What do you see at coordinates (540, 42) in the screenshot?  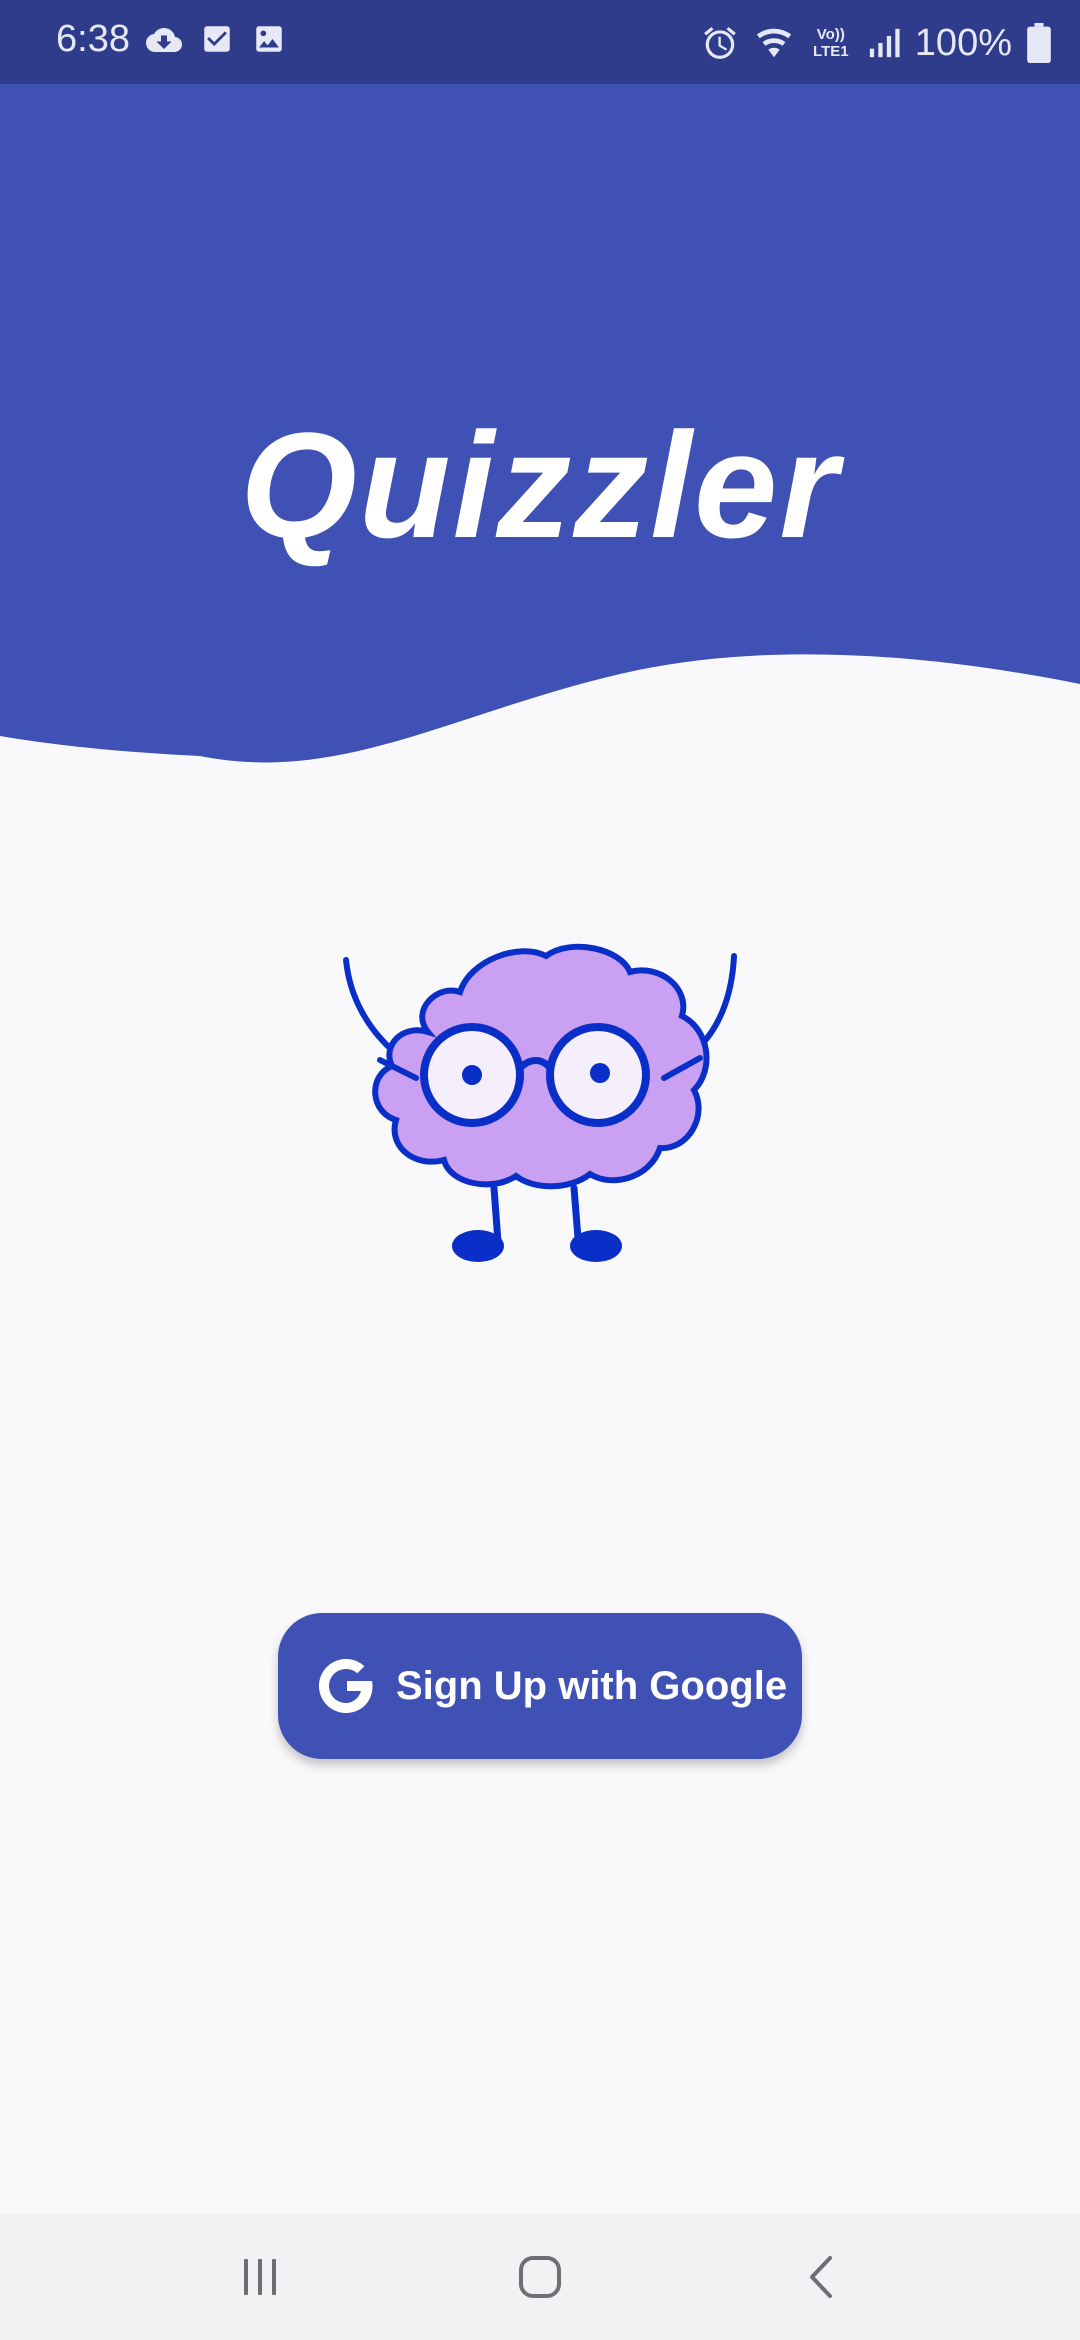 I see `status-bar: 6:38 Vo)) LTE1 100%` at bounding box center [540, 42].